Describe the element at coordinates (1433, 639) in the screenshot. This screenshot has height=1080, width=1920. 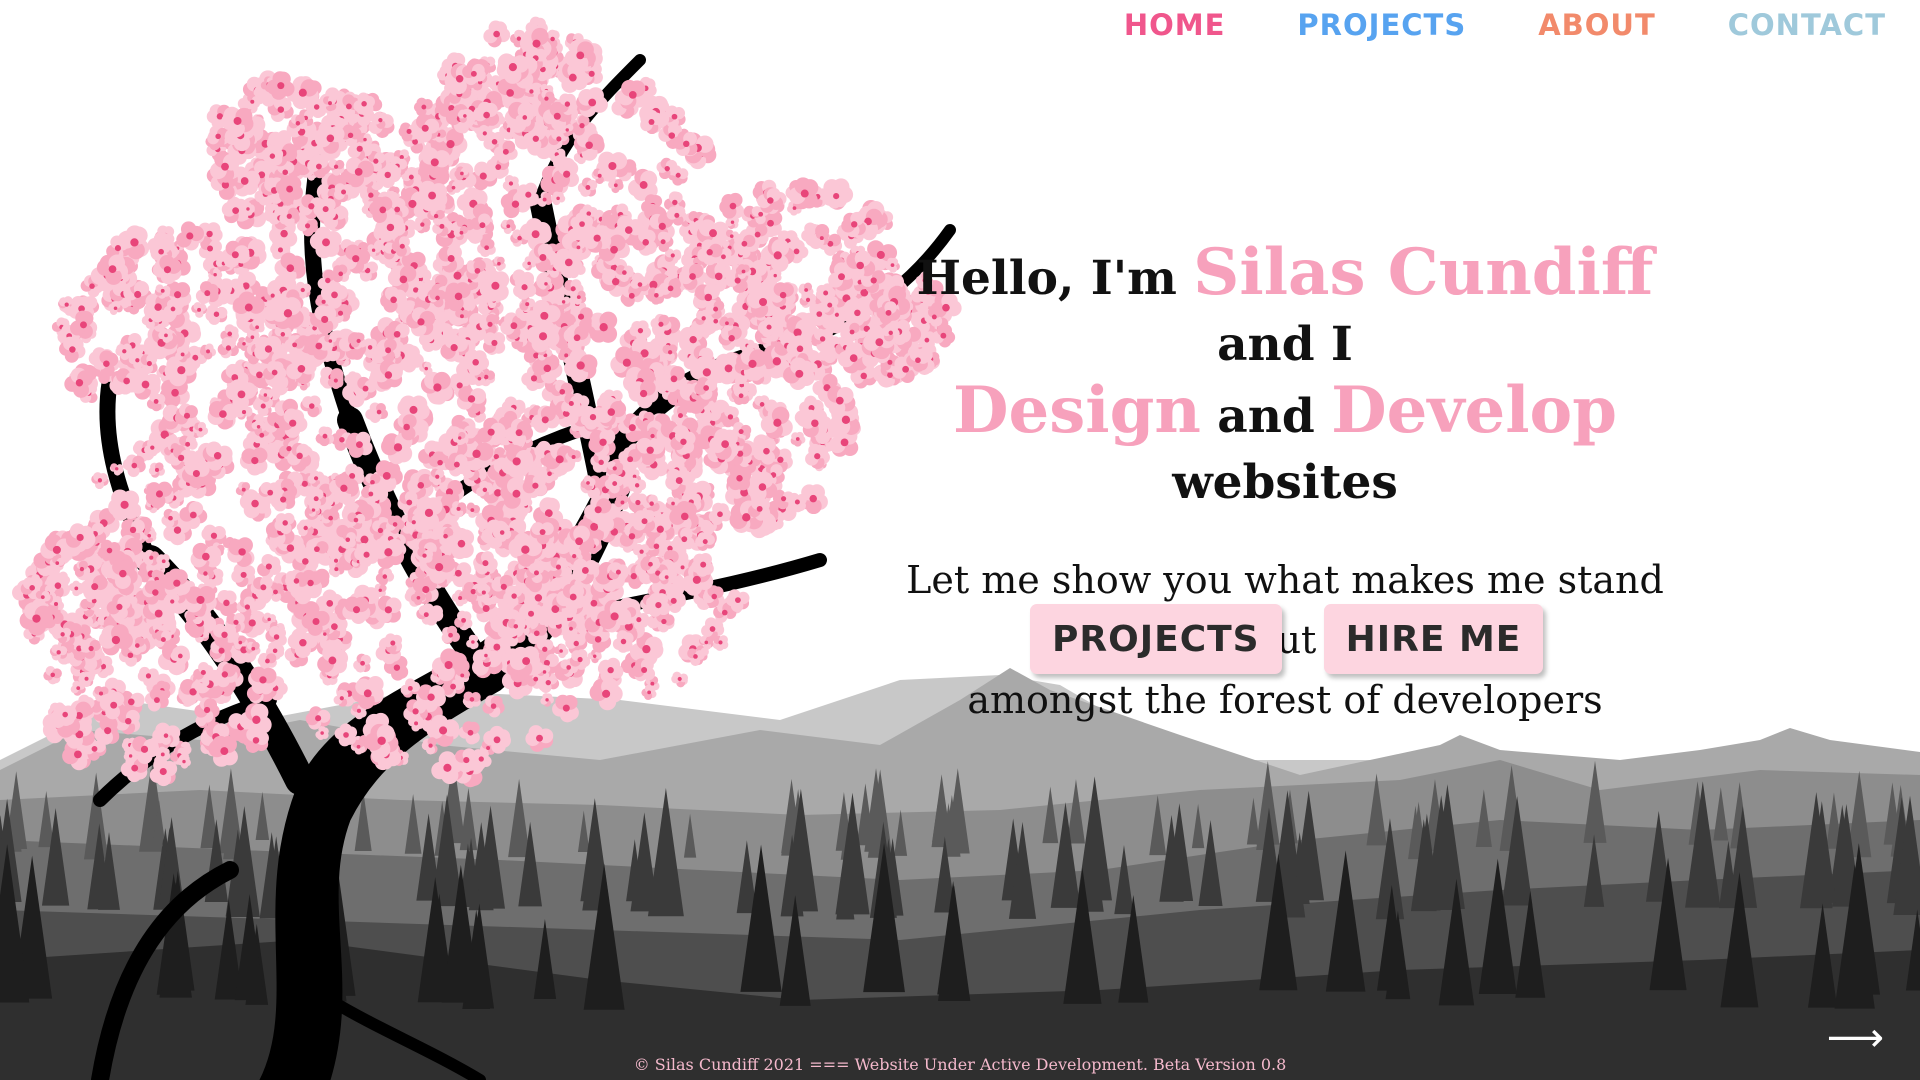
I see `hire-me-button: HIRE ME` at that location.